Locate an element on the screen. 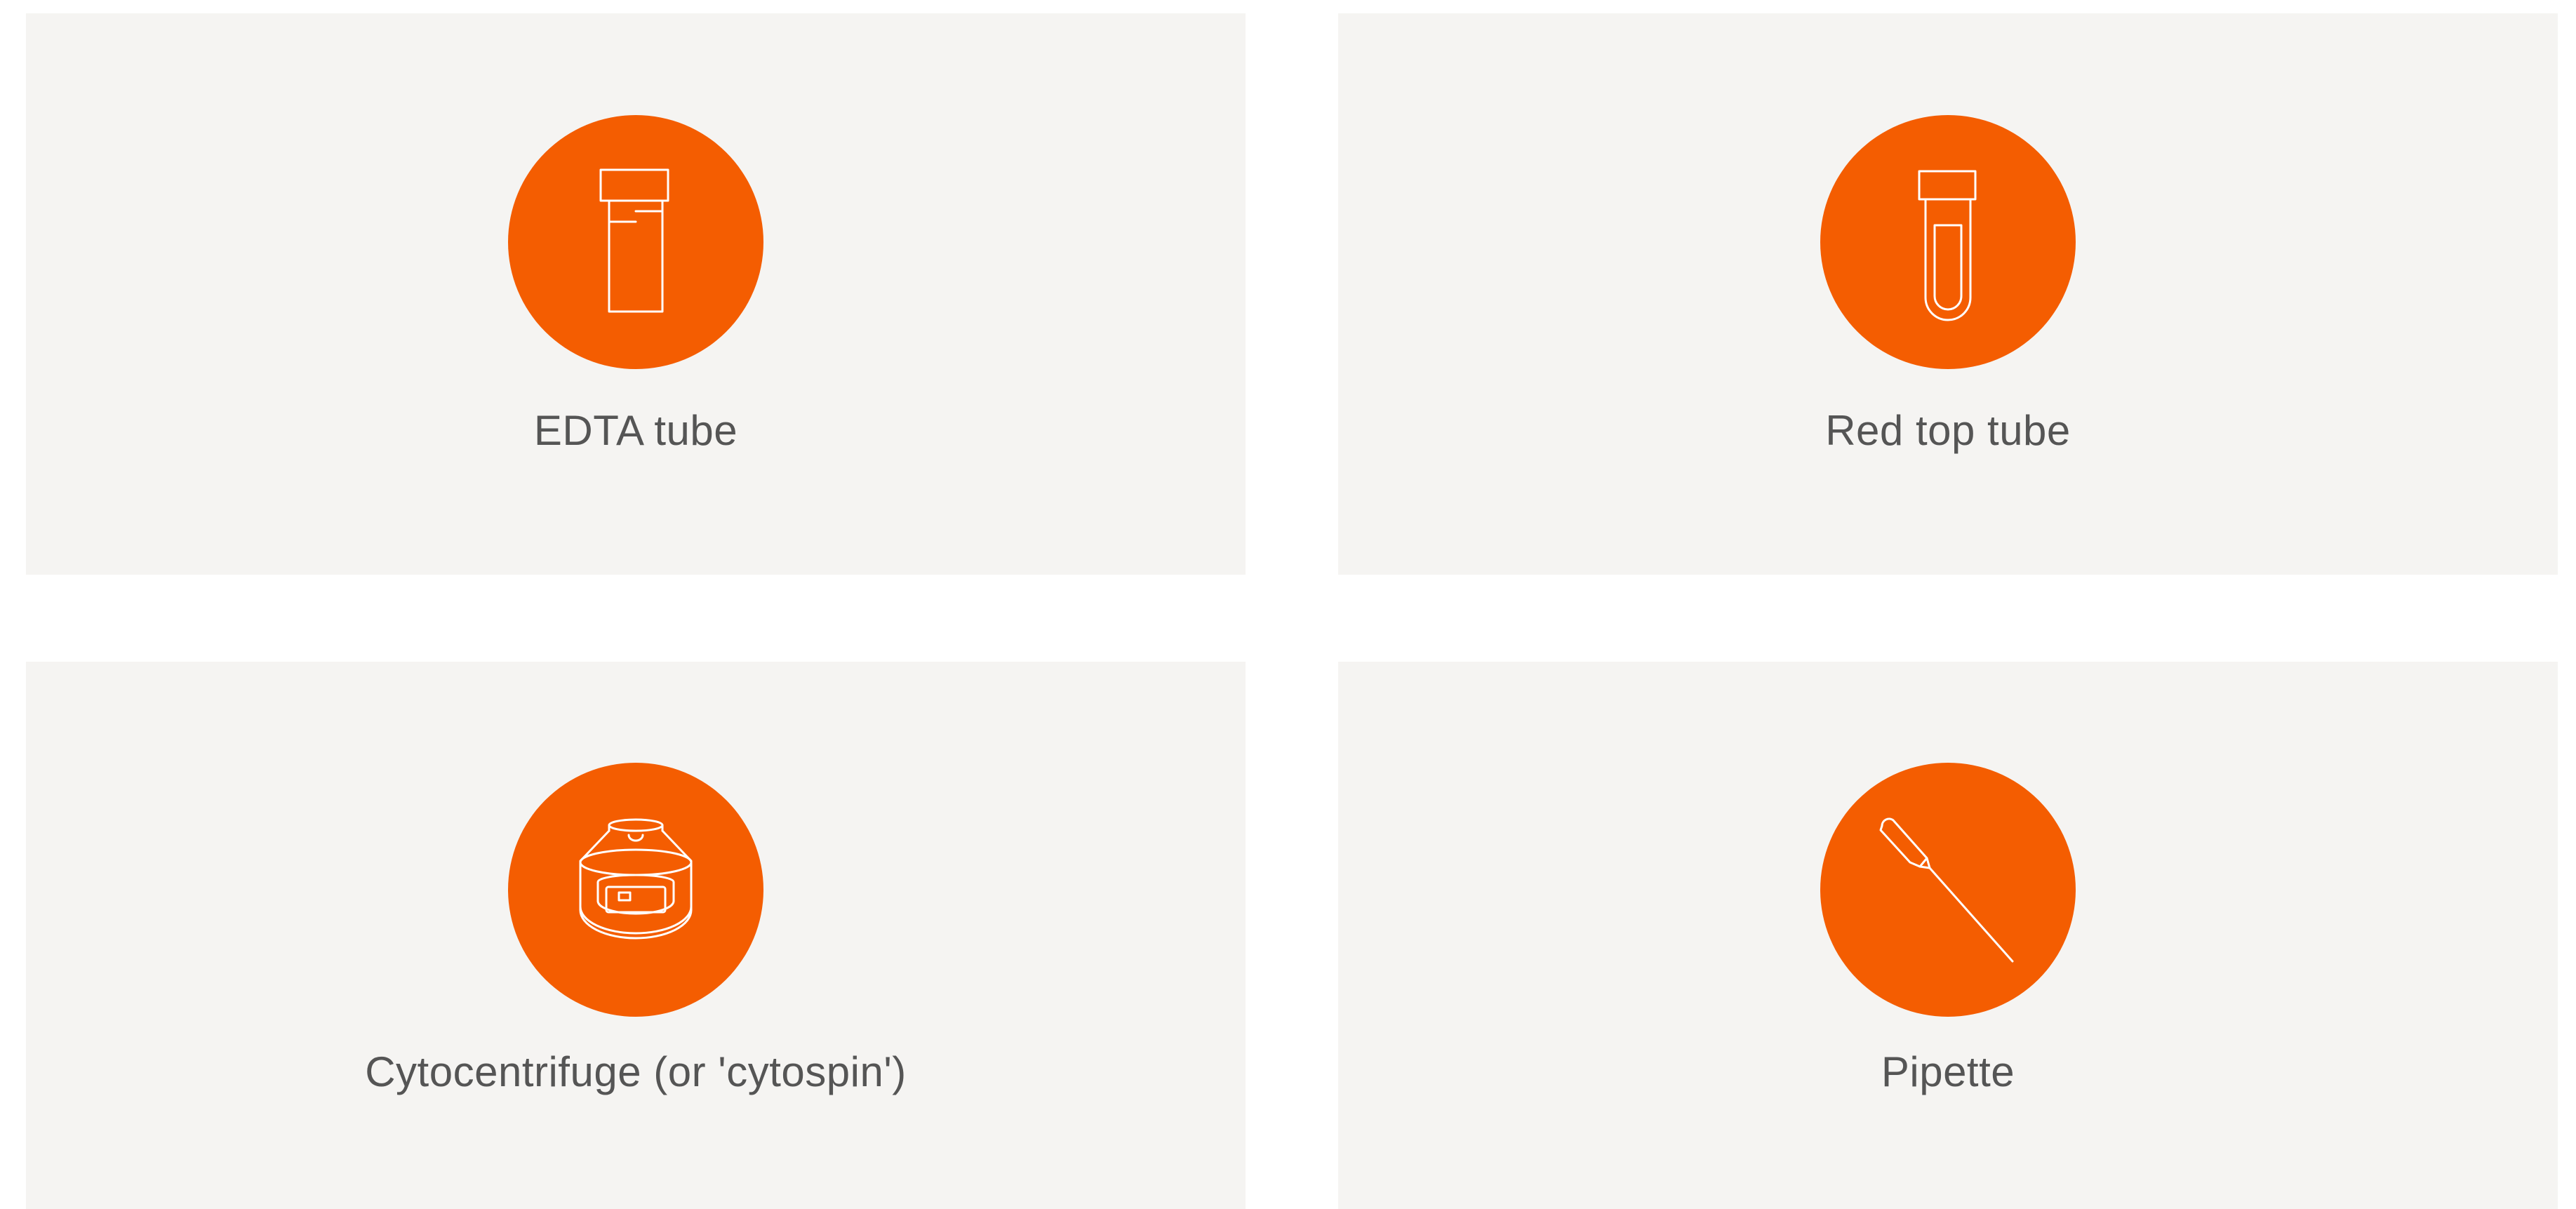  pipette-icon is located at coordinates (1947, 890).